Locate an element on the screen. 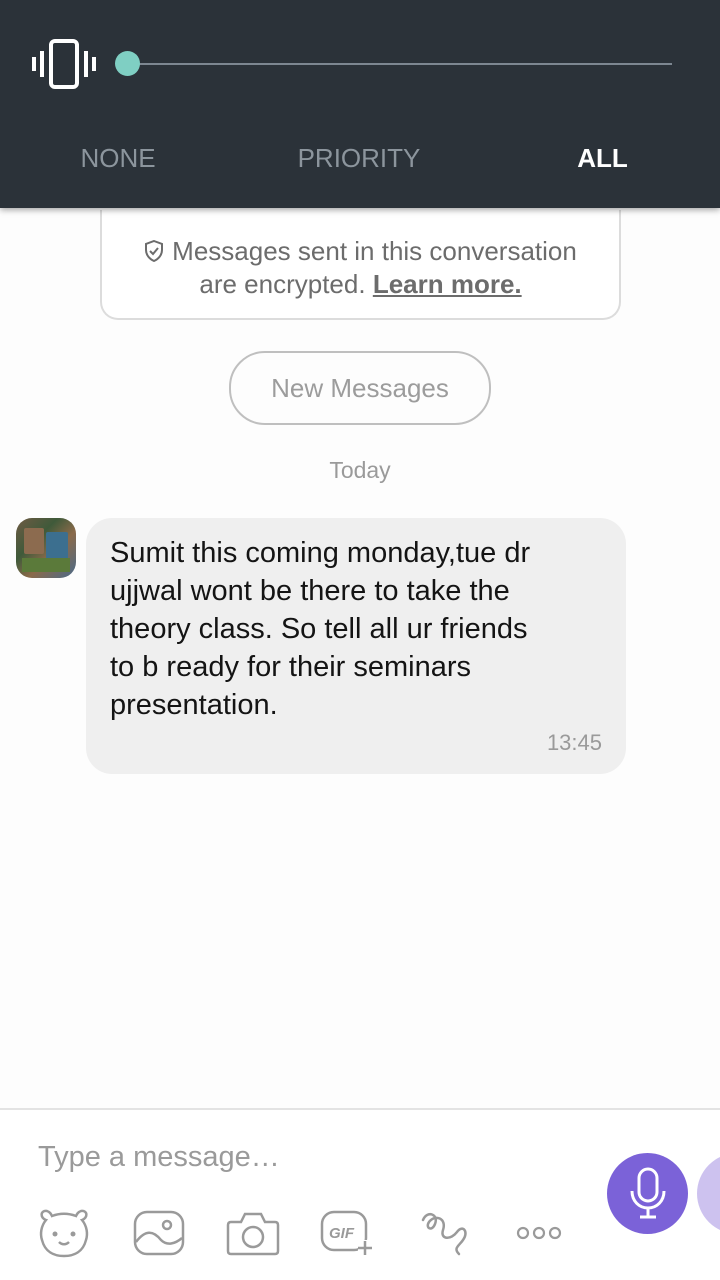 Image resolution: width=720 pixels, height=1280 pixels. encryption-line2: are encrypted. Learn more. is located at coordinates (360, 284).